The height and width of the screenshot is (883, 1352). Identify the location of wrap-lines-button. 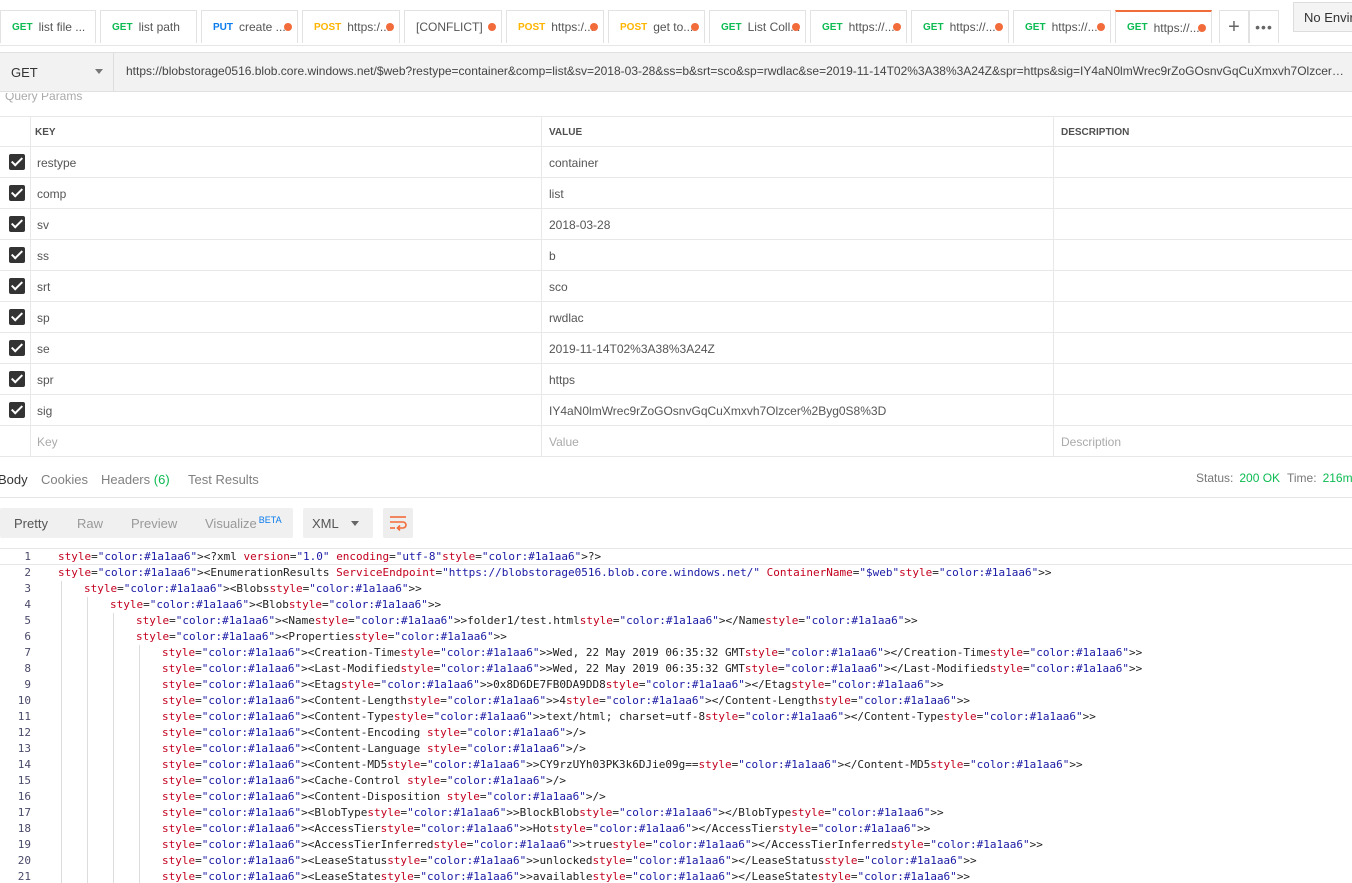
(398, 523).